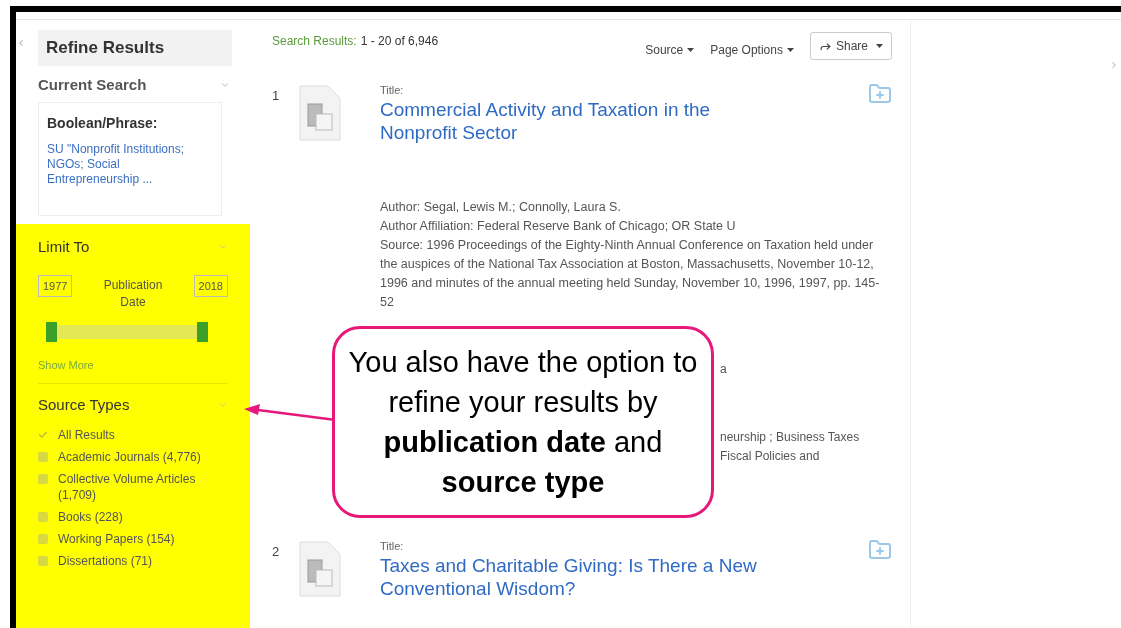  What do you see at coordinates (570, 577) in the screenshot?
I see `result-title: Taxes and Charitable Giving: Is There a New Conventional Wisdom?` at bounding box center [570, 577].